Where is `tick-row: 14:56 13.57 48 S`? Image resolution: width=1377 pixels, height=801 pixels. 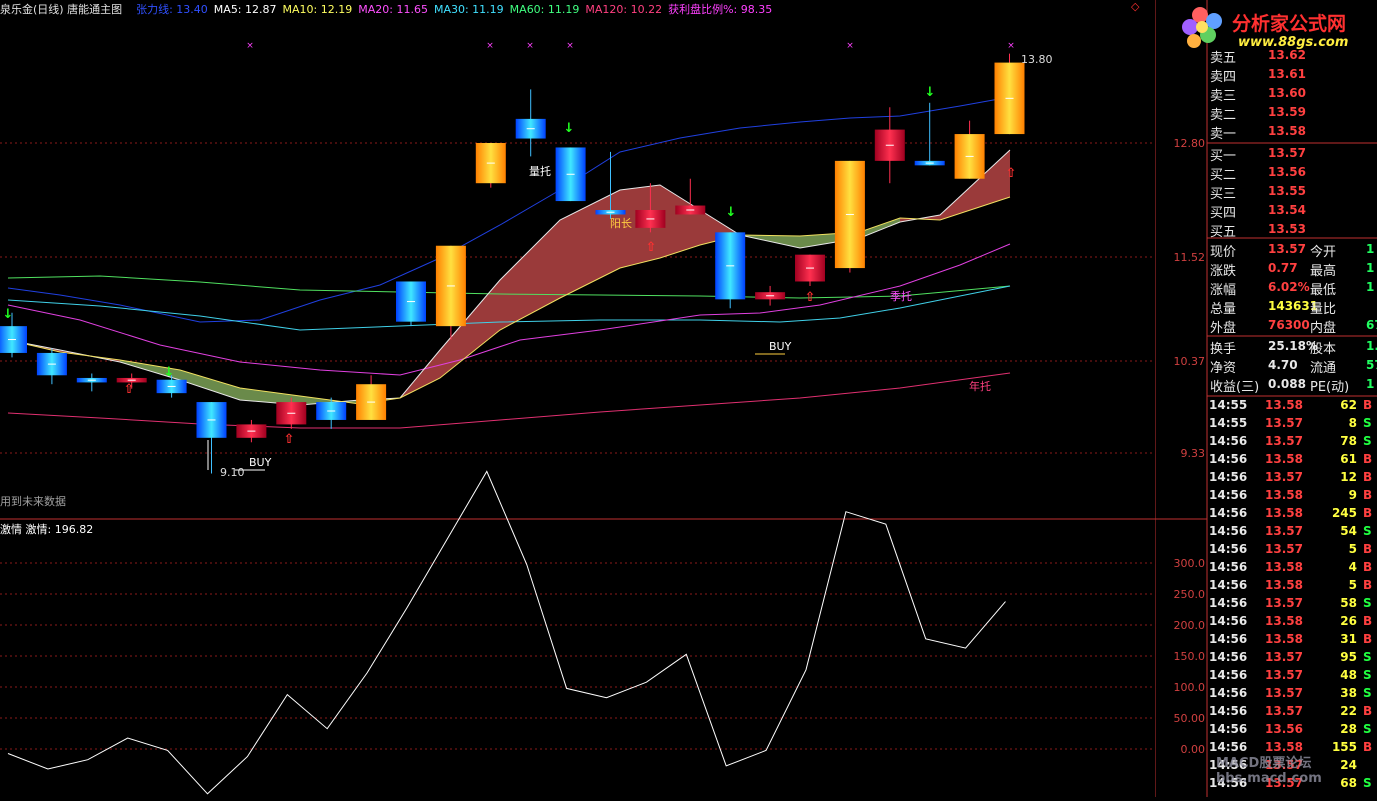
tick-row: 14:56 13.57 48 S is located at coordinates (1293, 676).